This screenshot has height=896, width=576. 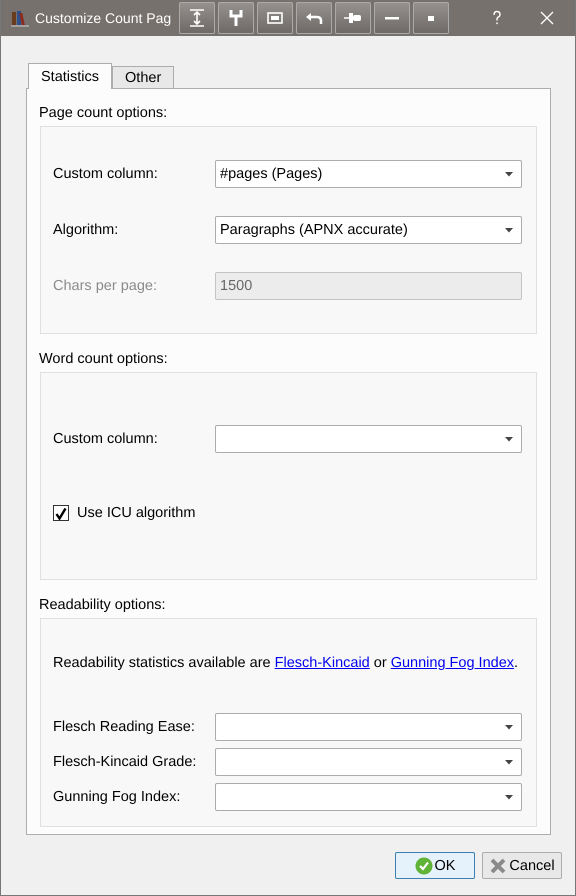 I want to click on group-title: Readability options:, so click(x=103, y=605).